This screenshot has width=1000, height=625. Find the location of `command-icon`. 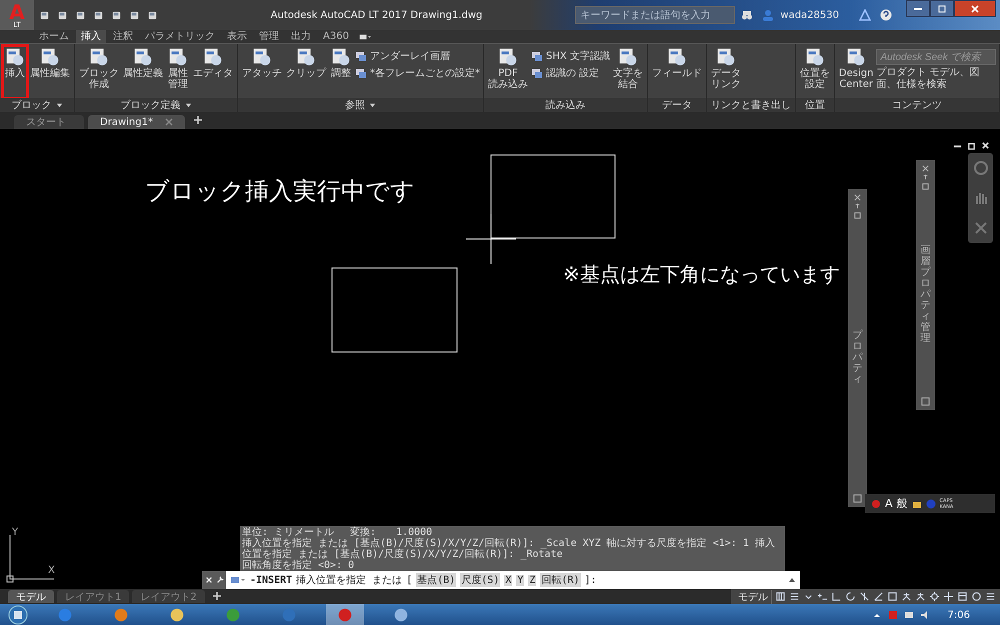

command-icon is located at coordinates (238, 580).